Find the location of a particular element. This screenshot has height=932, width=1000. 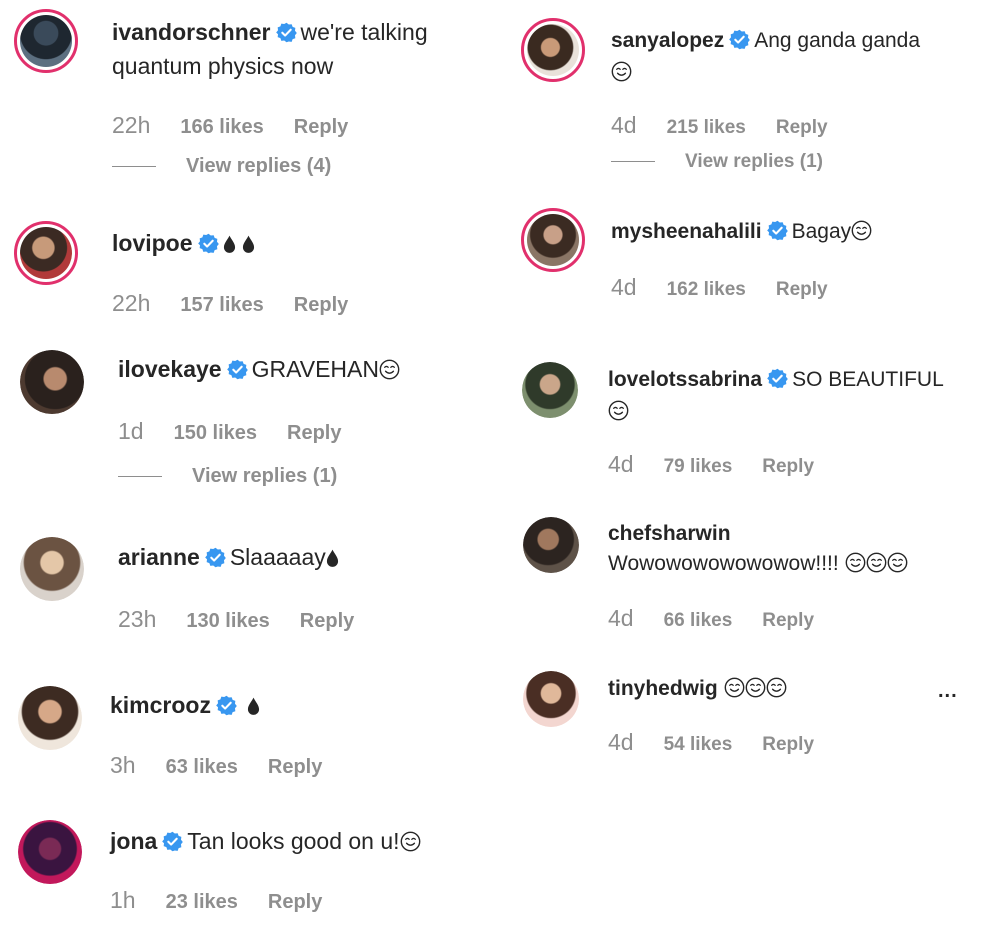

comment-text-line2 is located at coordinates (618, 410).